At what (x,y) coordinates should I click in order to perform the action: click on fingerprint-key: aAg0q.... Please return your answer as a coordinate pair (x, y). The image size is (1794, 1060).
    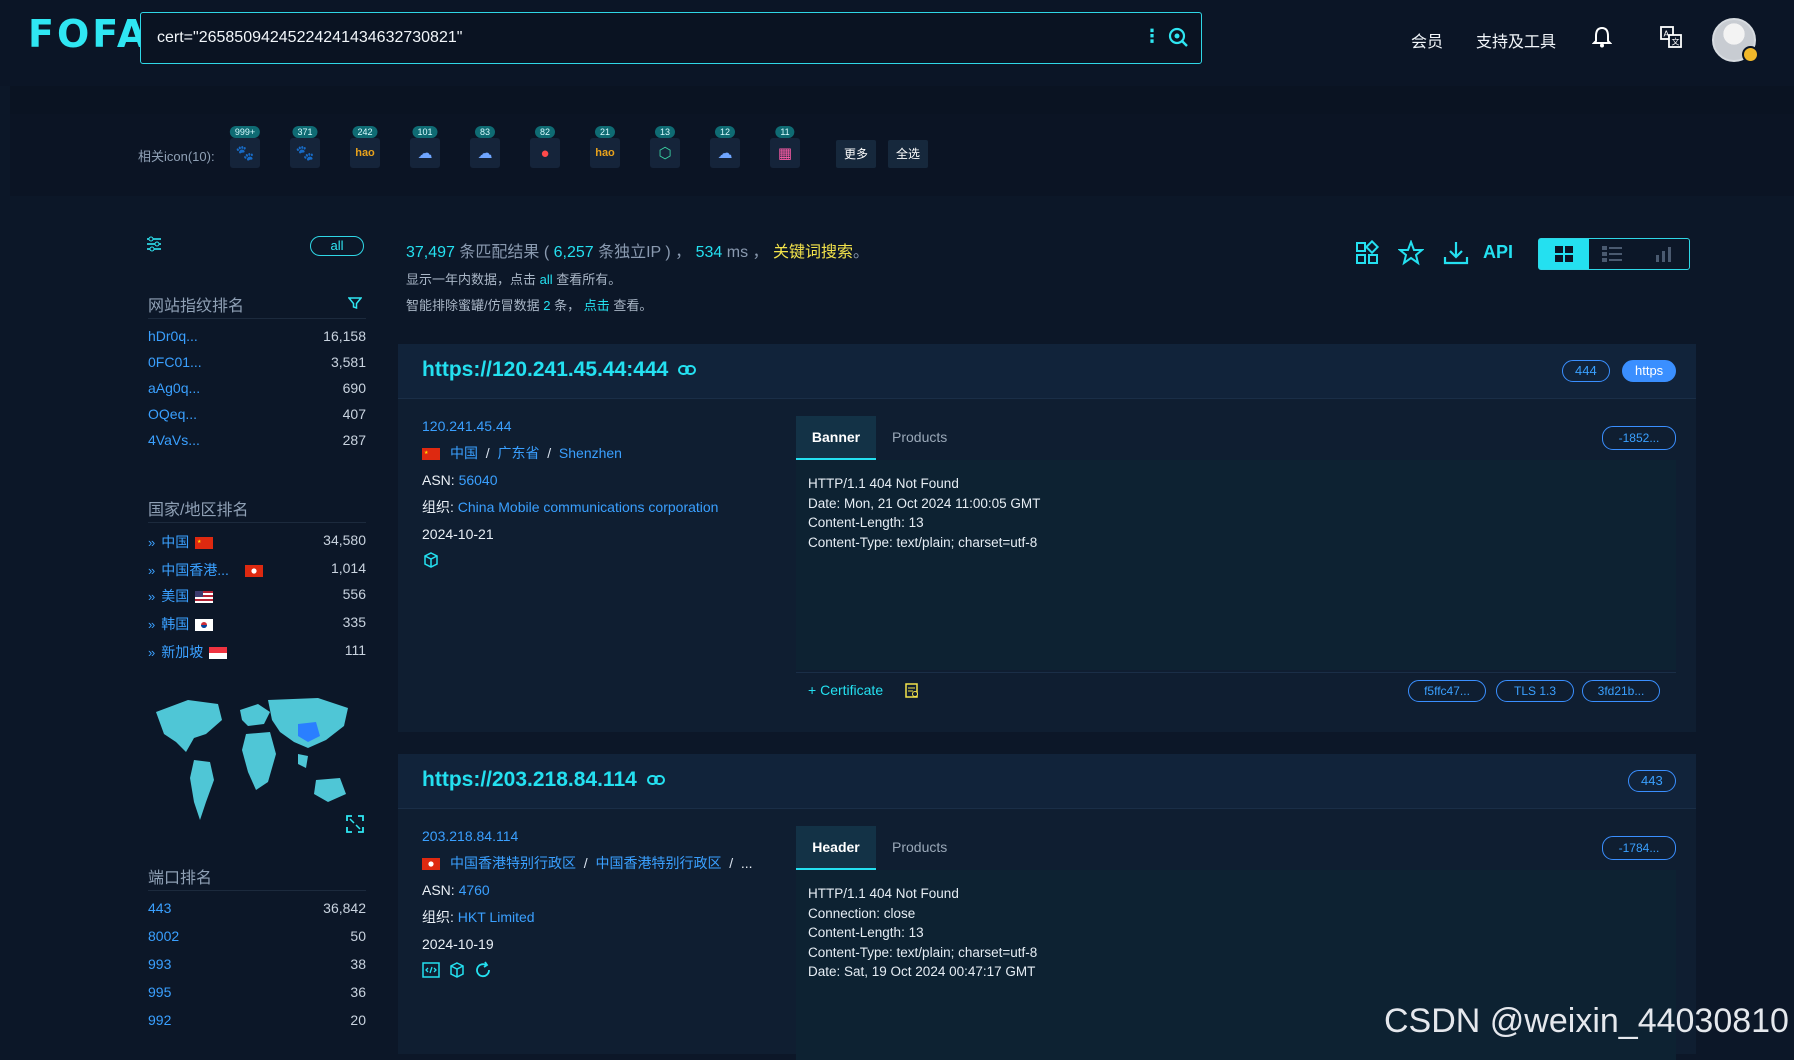
    Looking at the image, I should click on (174, 388).